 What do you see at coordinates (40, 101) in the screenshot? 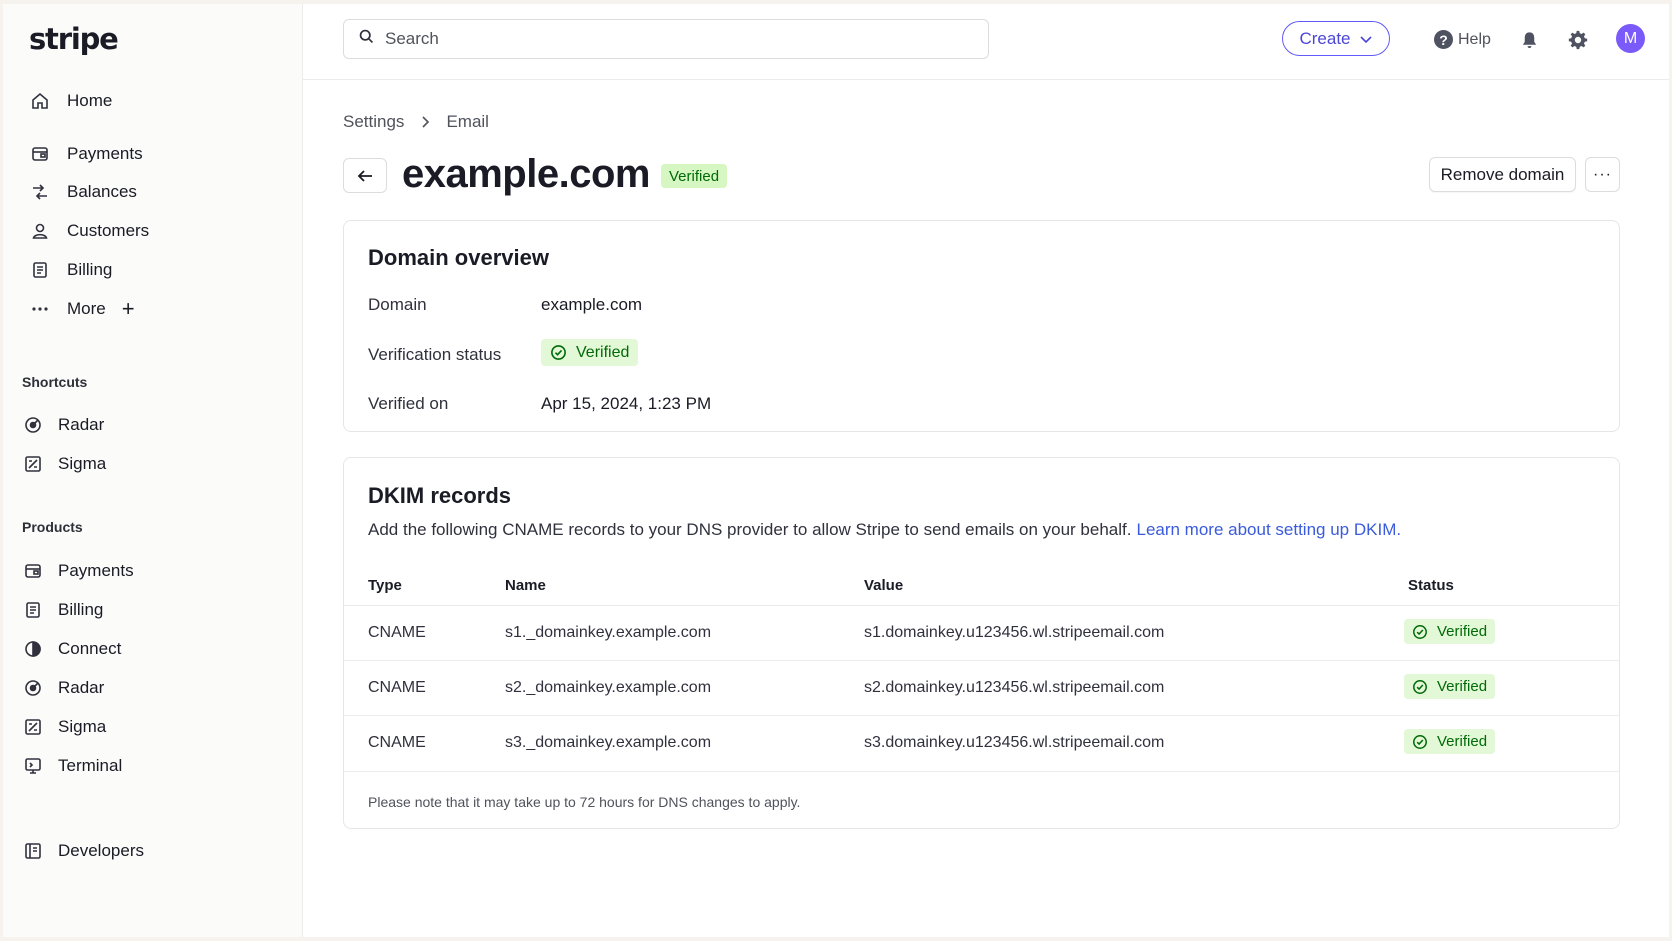
I see `home-icon` at bounding box center [40, 101].